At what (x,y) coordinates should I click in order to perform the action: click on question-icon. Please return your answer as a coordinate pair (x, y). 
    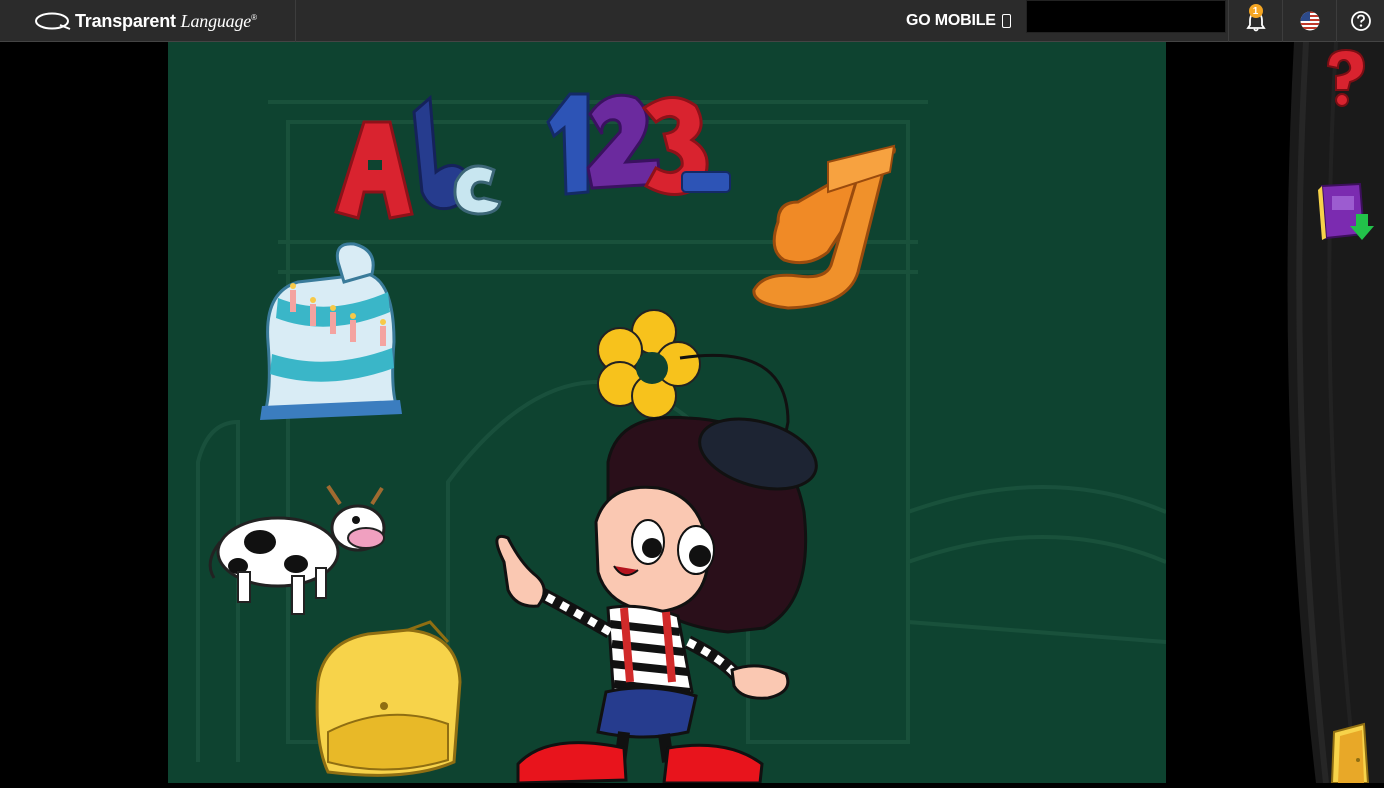
    Looking at the image, I should click on (1360, 21).